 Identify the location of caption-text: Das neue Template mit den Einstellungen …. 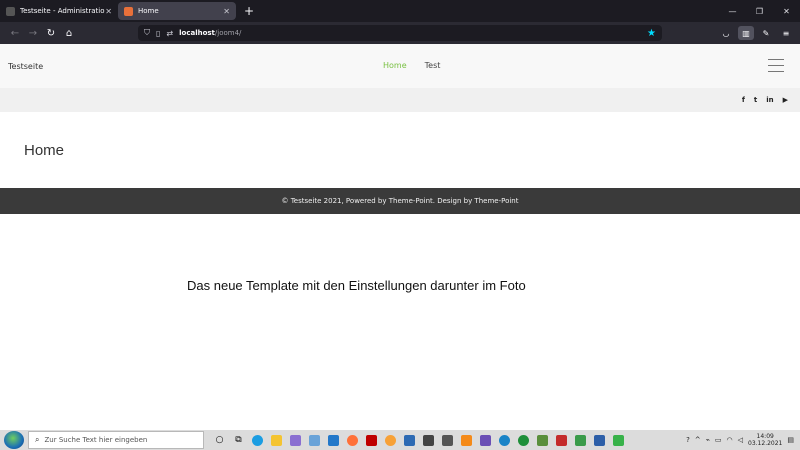
(356, 285).